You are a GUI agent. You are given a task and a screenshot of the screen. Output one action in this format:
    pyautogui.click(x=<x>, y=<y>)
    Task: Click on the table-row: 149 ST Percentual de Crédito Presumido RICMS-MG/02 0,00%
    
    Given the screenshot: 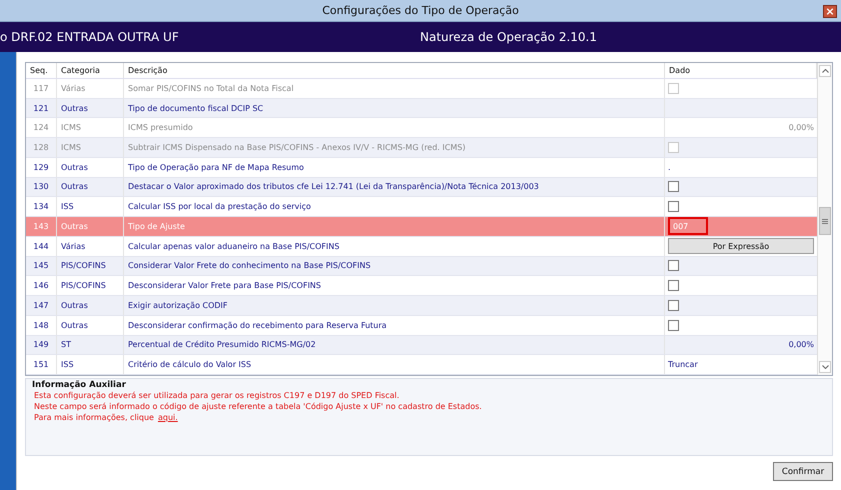 What is the action you would take?
    pyautogui.click(x=421, y=346)
    